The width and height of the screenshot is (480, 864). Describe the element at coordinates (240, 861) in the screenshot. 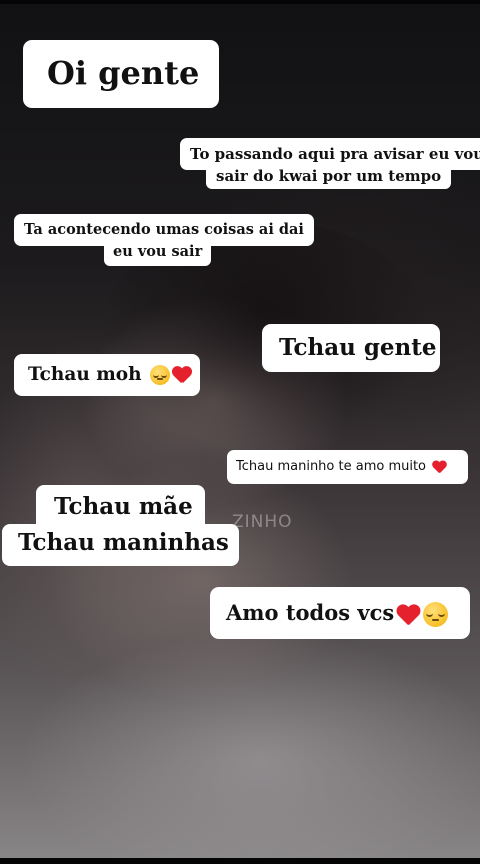

I see `bottom-edge` at that location.